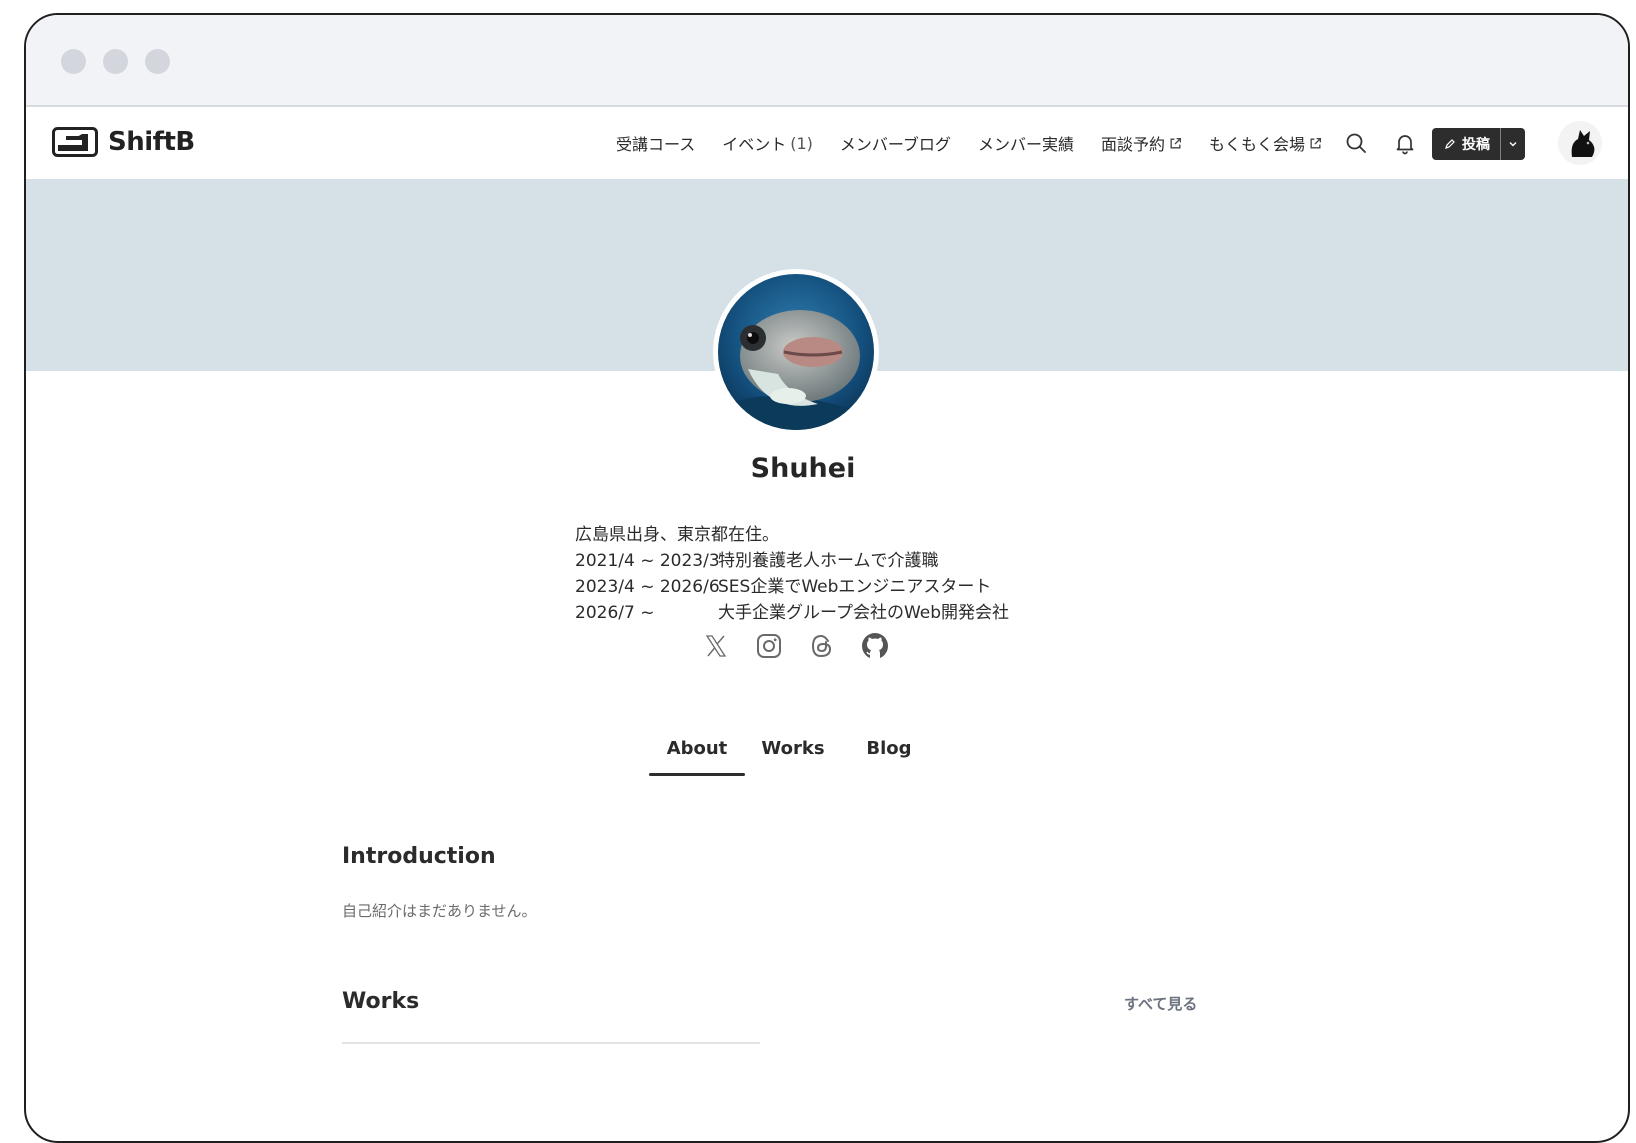  Describe the element at coordinates (75, 142) in the screenshot. I see `logo-mark-icon` at that location.